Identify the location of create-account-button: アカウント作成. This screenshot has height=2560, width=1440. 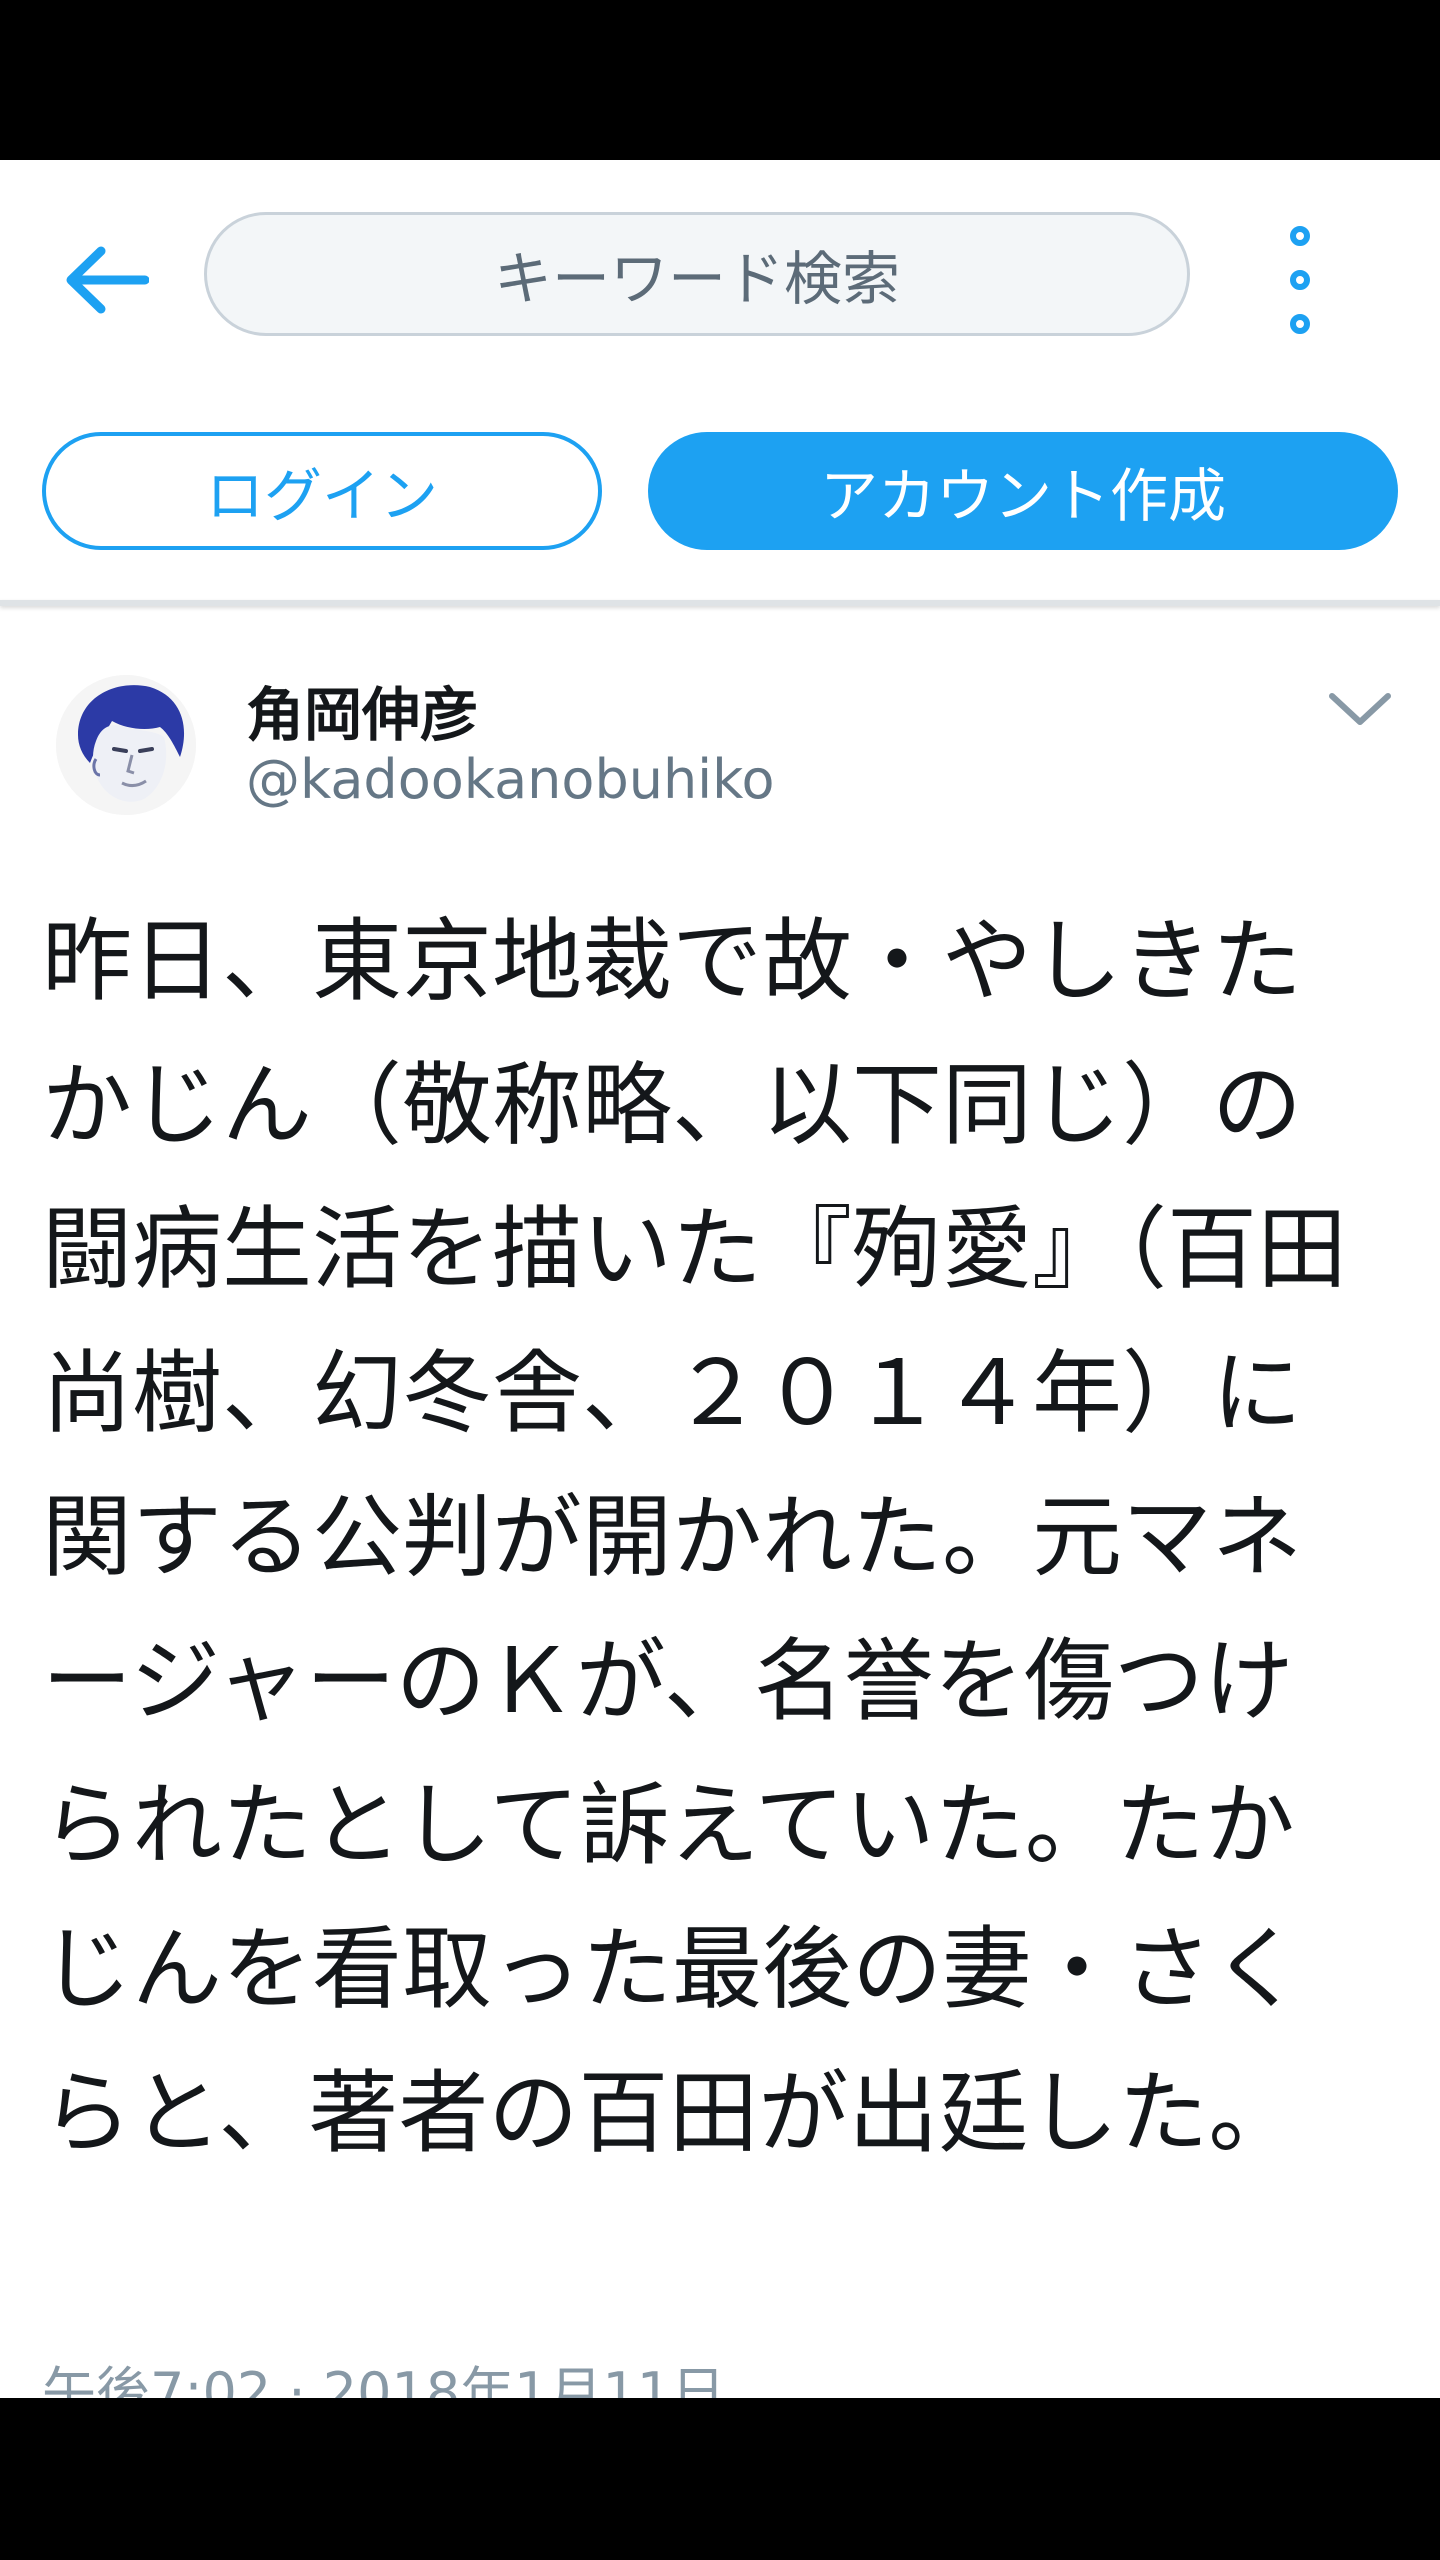
(1023, 491).